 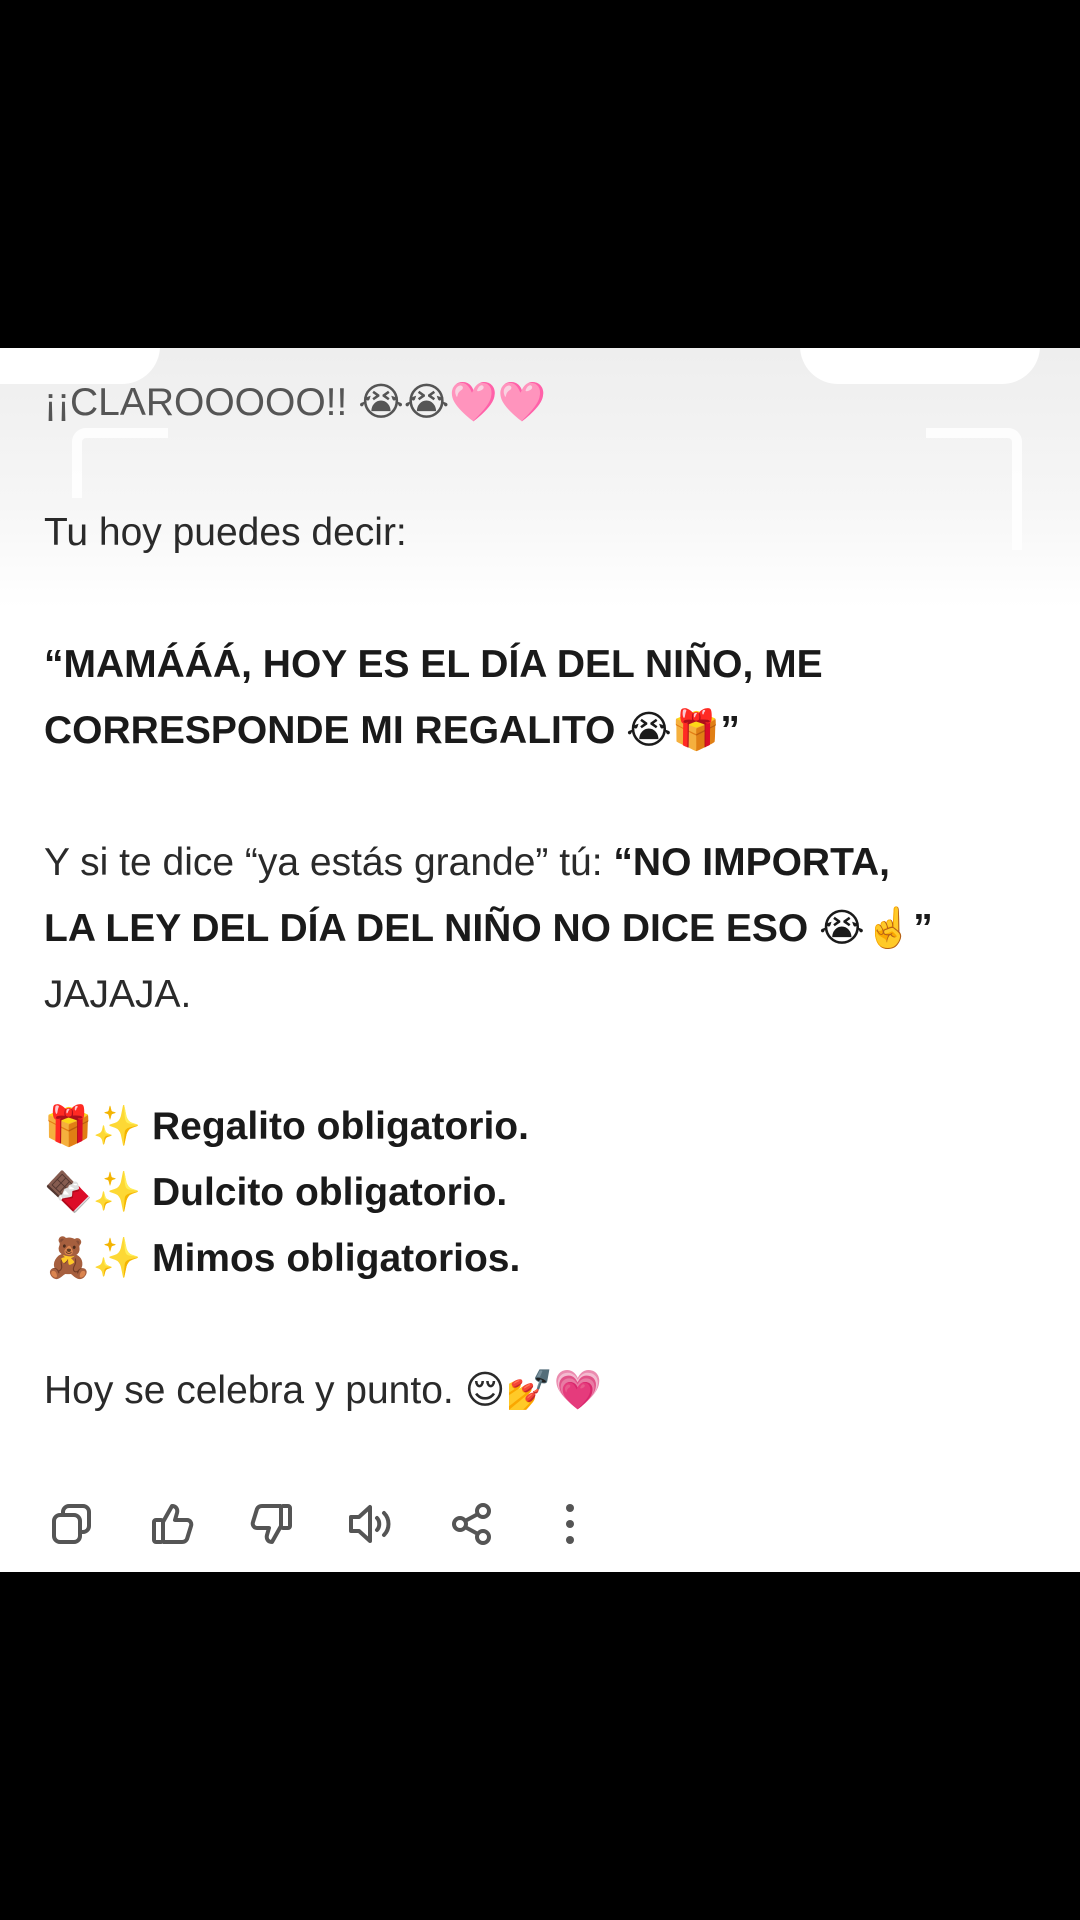 What do you see at coordinates (923, 928) in the screenshot?
I see `reply-close-mark: ”` at bounding box center [923, 928].